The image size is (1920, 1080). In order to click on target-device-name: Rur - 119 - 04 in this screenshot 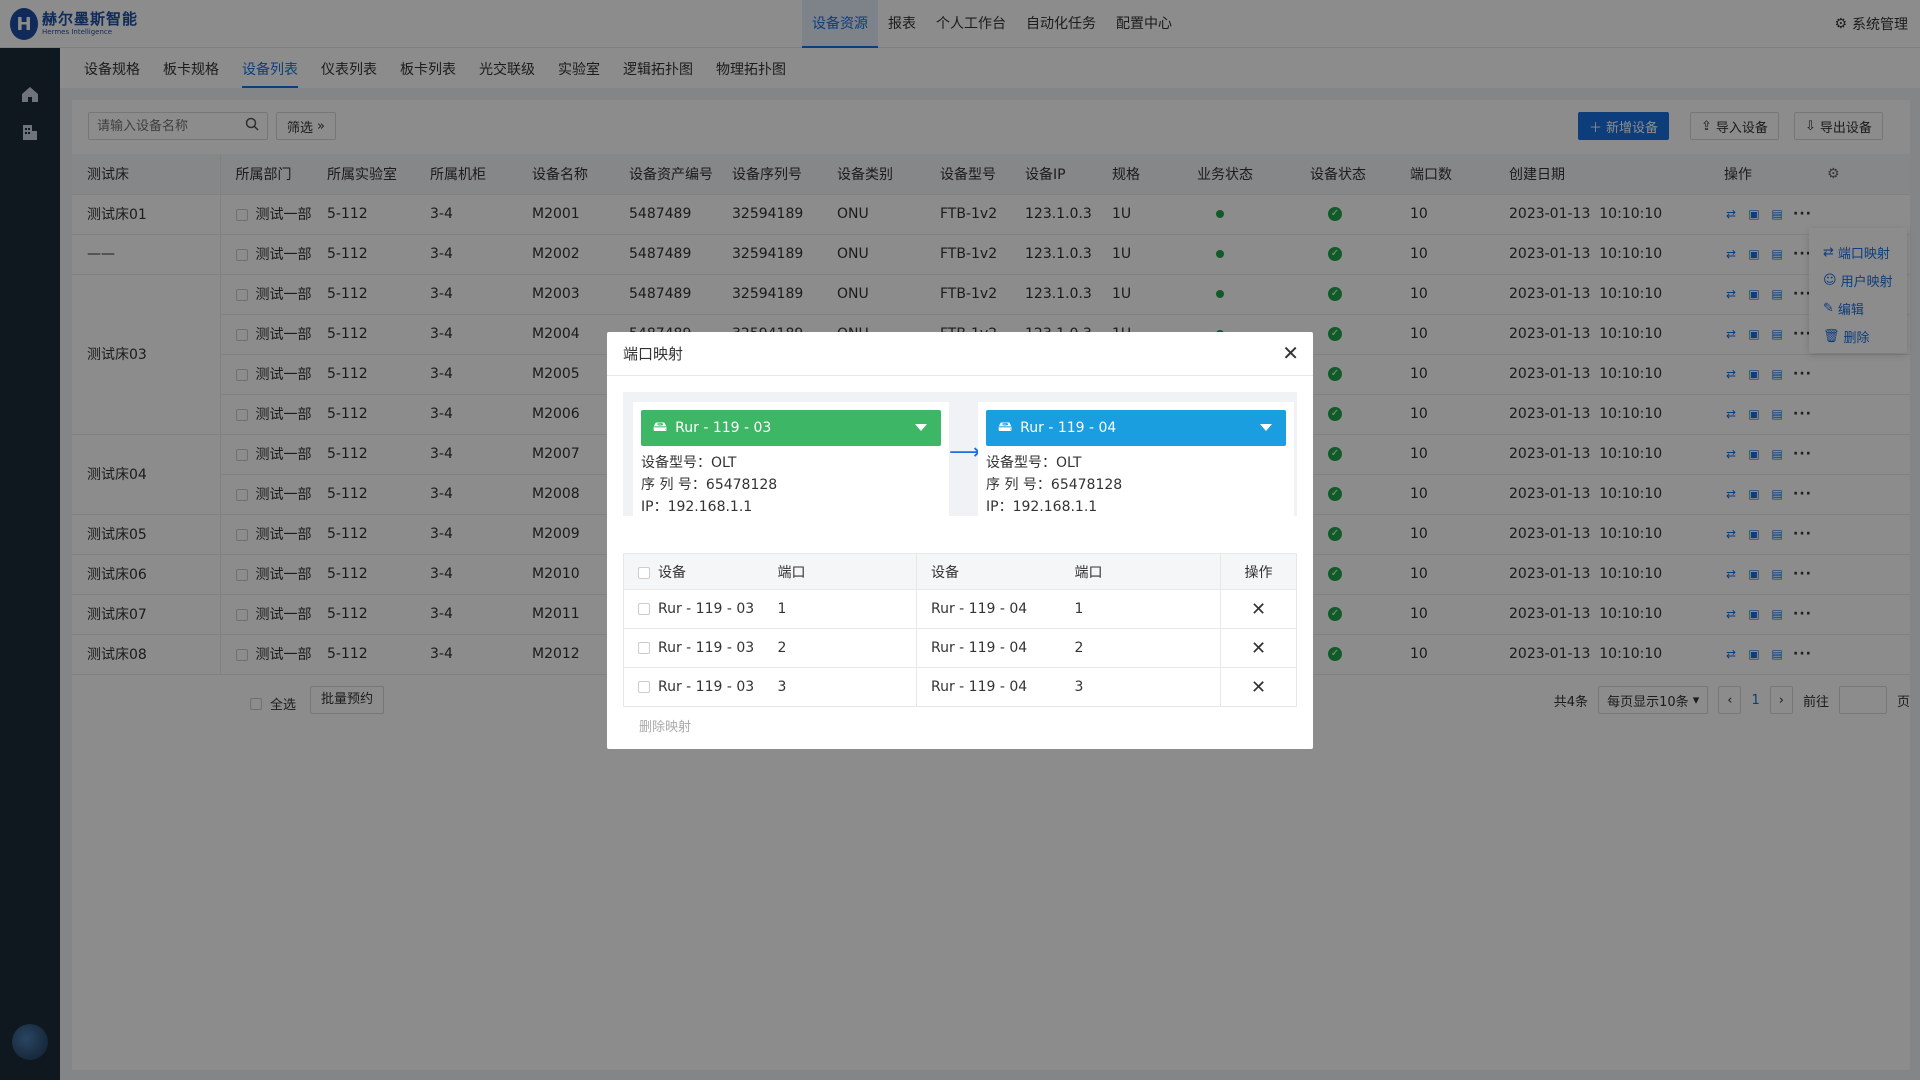, I will do `click(1068, 428)`.